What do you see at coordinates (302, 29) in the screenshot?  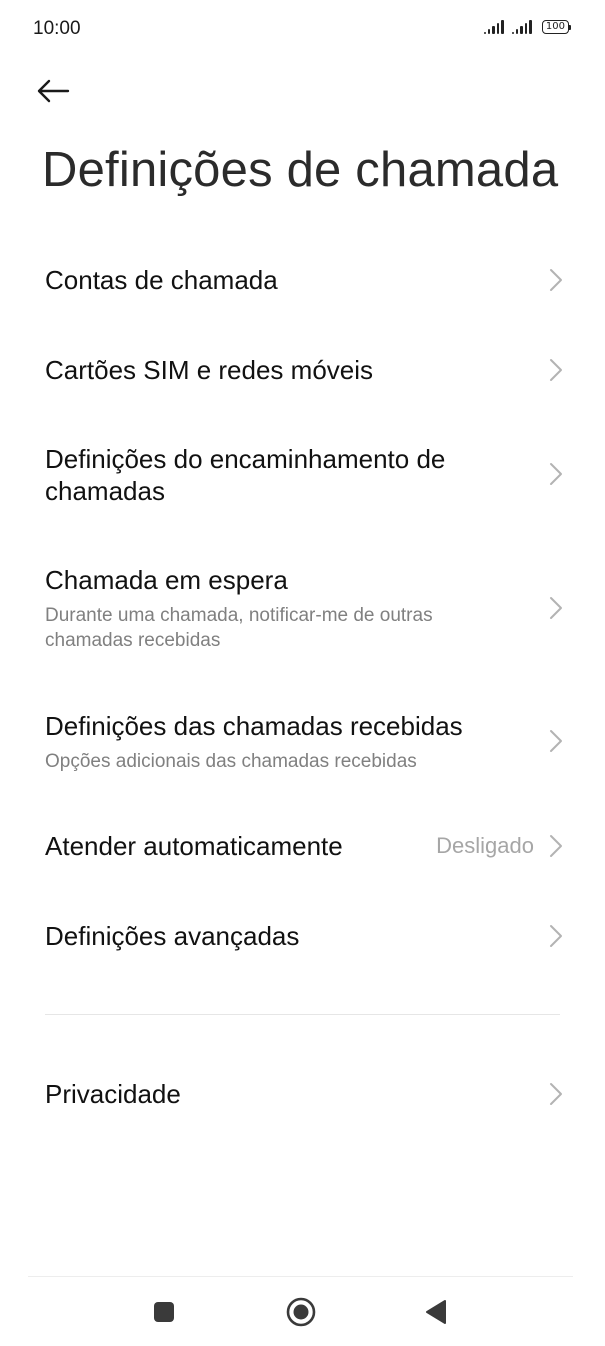 I see `status-bar: 10:00 100` at bounding box center [302, 29].